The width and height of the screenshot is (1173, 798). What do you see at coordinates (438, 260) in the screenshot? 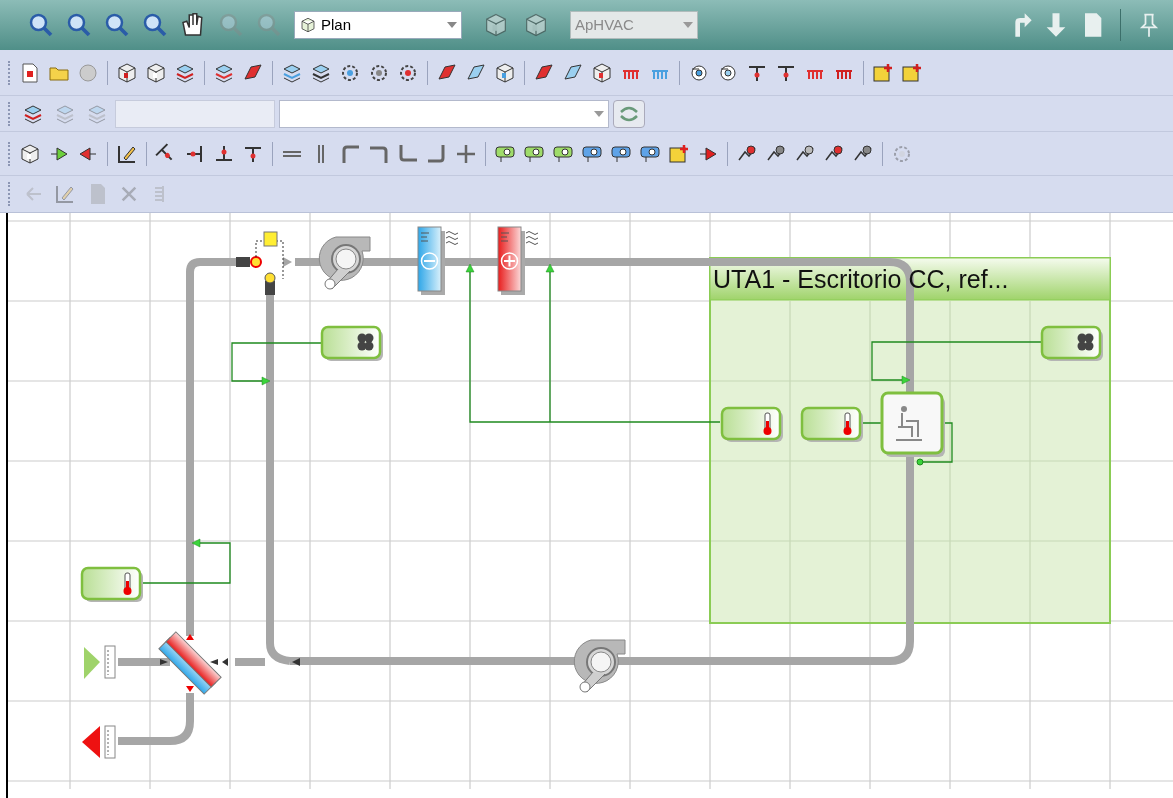
I see `cooling-coil` at bounding box center [438, 260].